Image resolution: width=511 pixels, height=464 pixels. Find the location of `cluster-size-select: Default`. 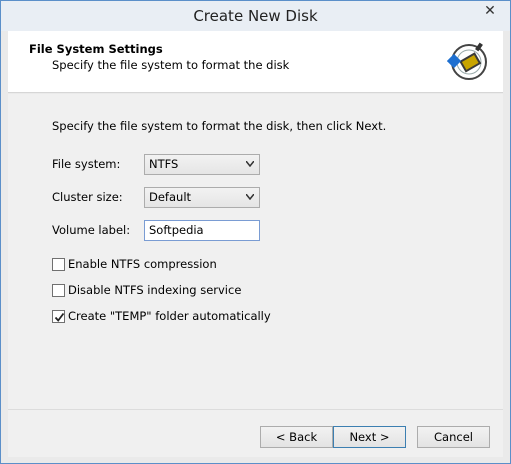

cluster-size-select: Default is located at coordinates (202, 197).